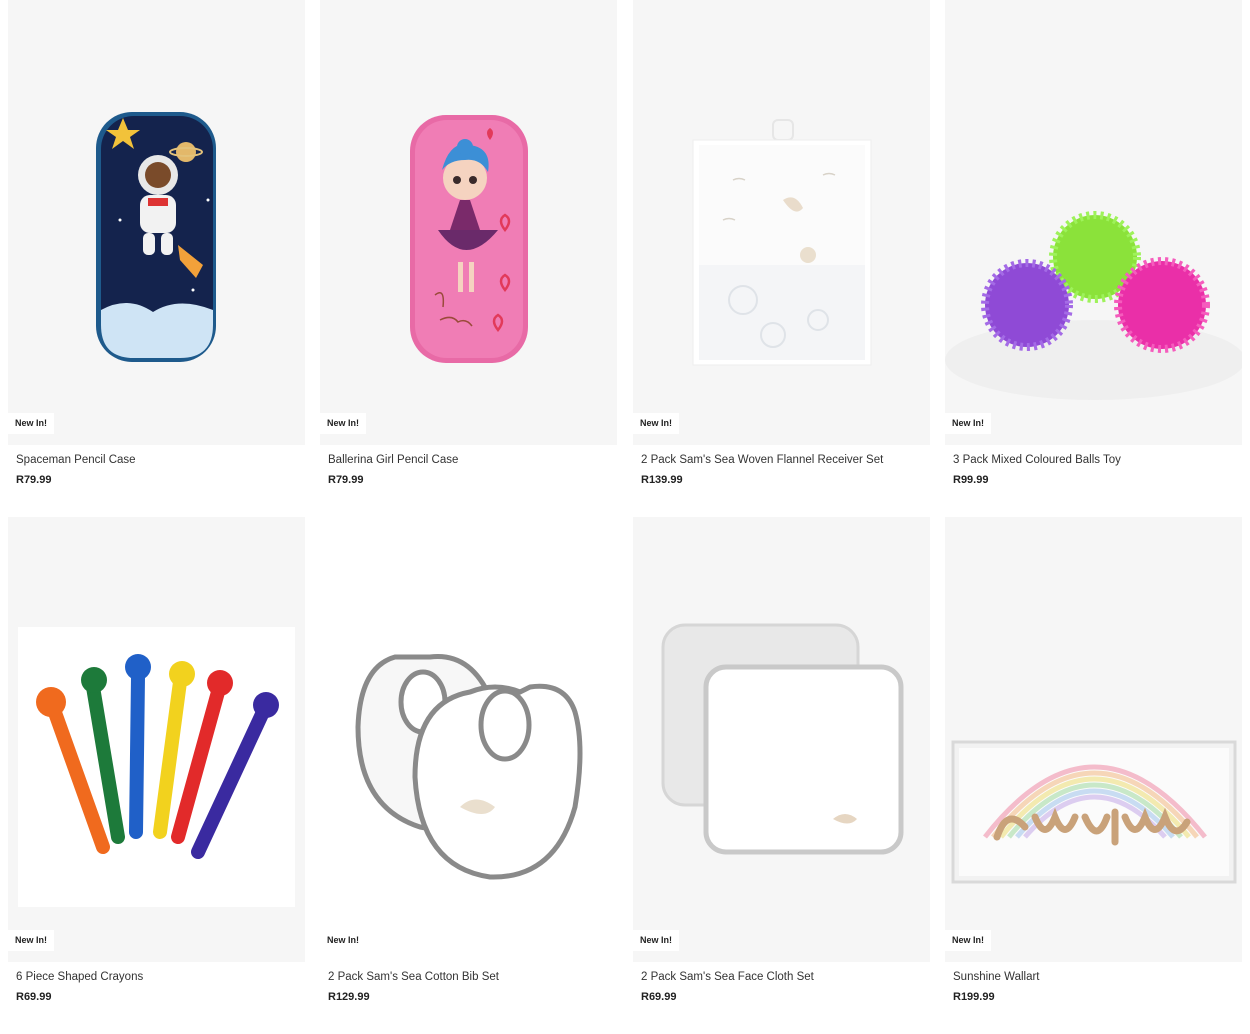 Image resolution: width=1250 pixels, height=1034 pixels. I want to click on face-cloth-set-image, so click(782, 739).